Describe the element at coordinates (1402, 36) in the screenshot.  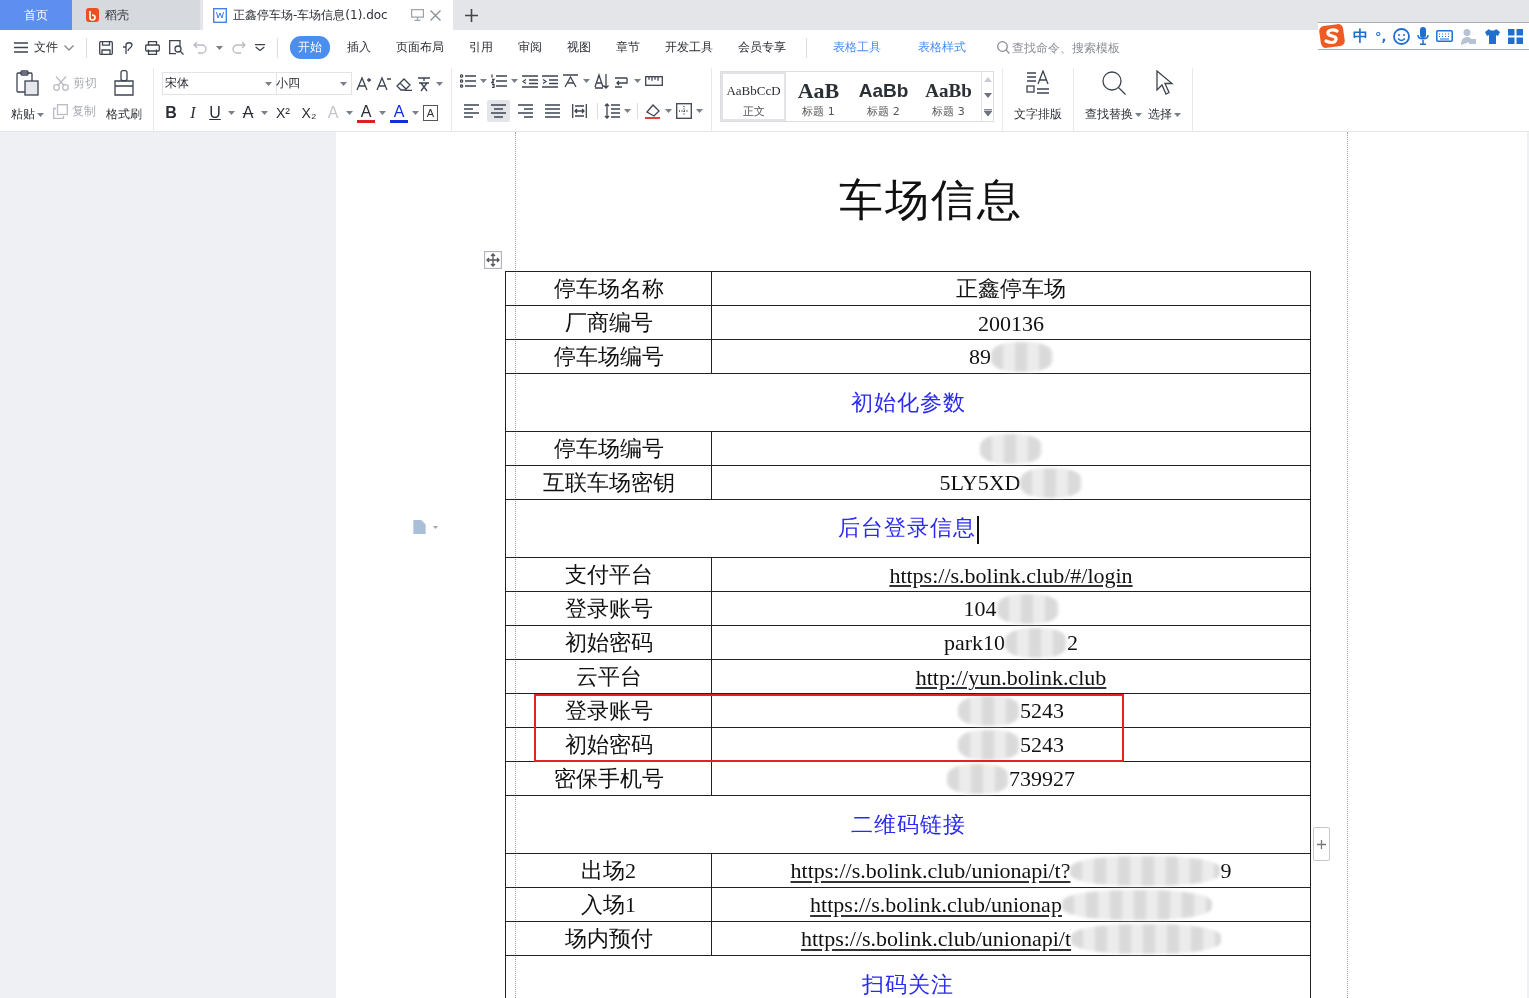
I see `smiley-icon` at that location.